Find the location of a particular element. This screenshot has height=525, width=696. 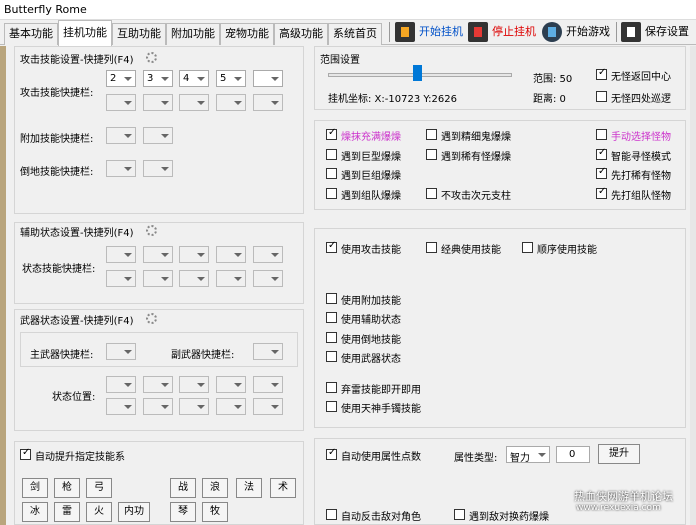

tab-basic: 基本功能 is located at coordinates (31, 34).